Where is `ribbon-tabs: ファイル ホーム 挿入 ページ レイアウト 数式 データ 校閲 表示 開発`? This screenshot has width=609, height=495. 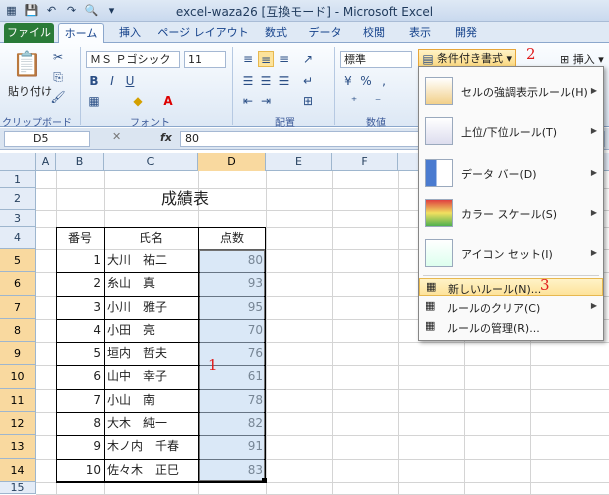 ribbon-tabs: ファイル ホーム 挿入 ページ レイアウト 数式 データ 校閲 表示 開発 is located at coordinates (304, 32).